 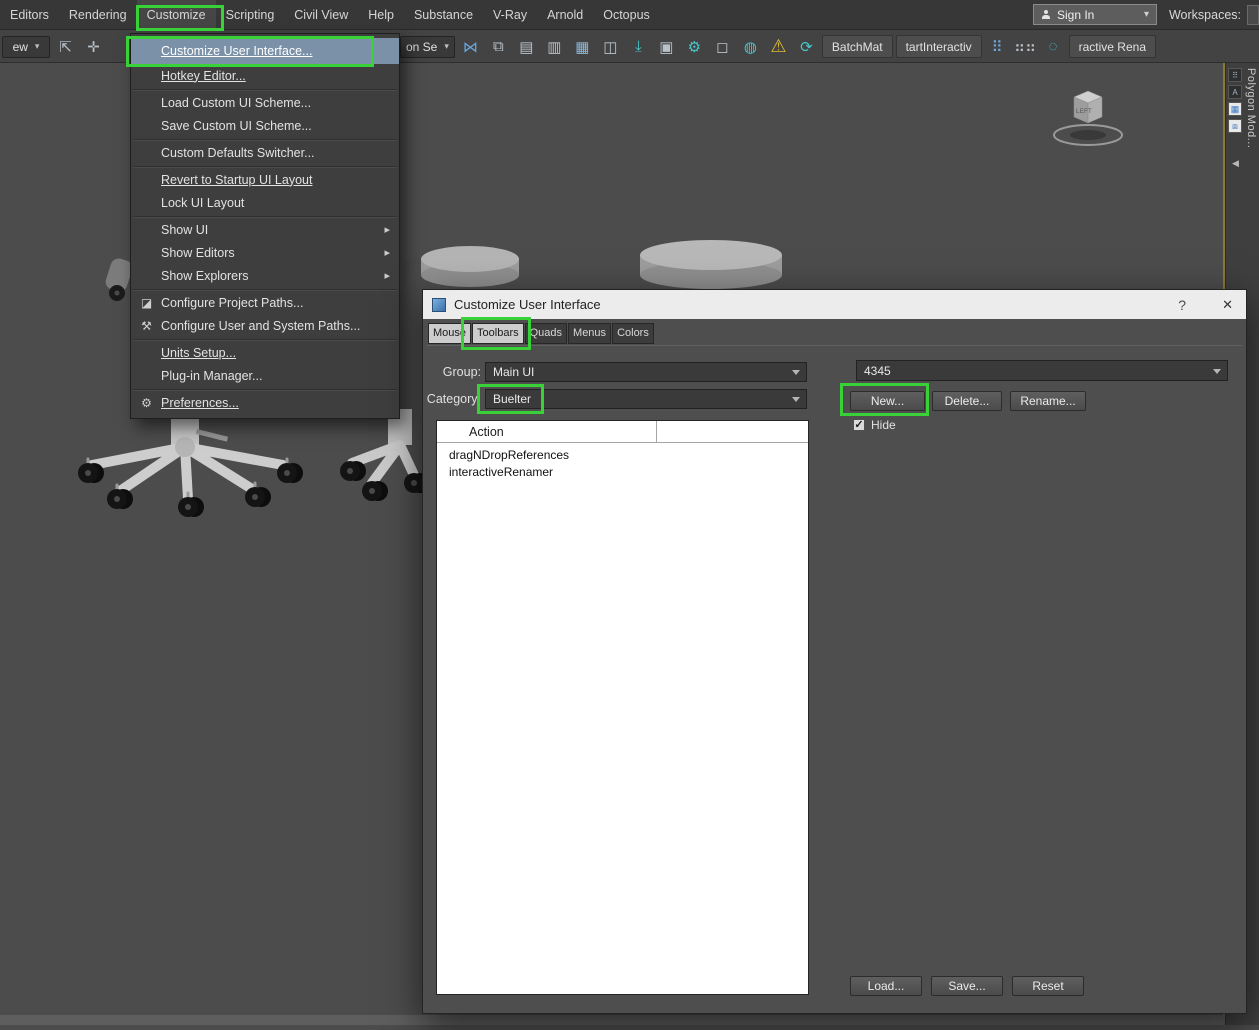 I want to click on dots-grid-icon: ⠿, so click(x=997, y=47).